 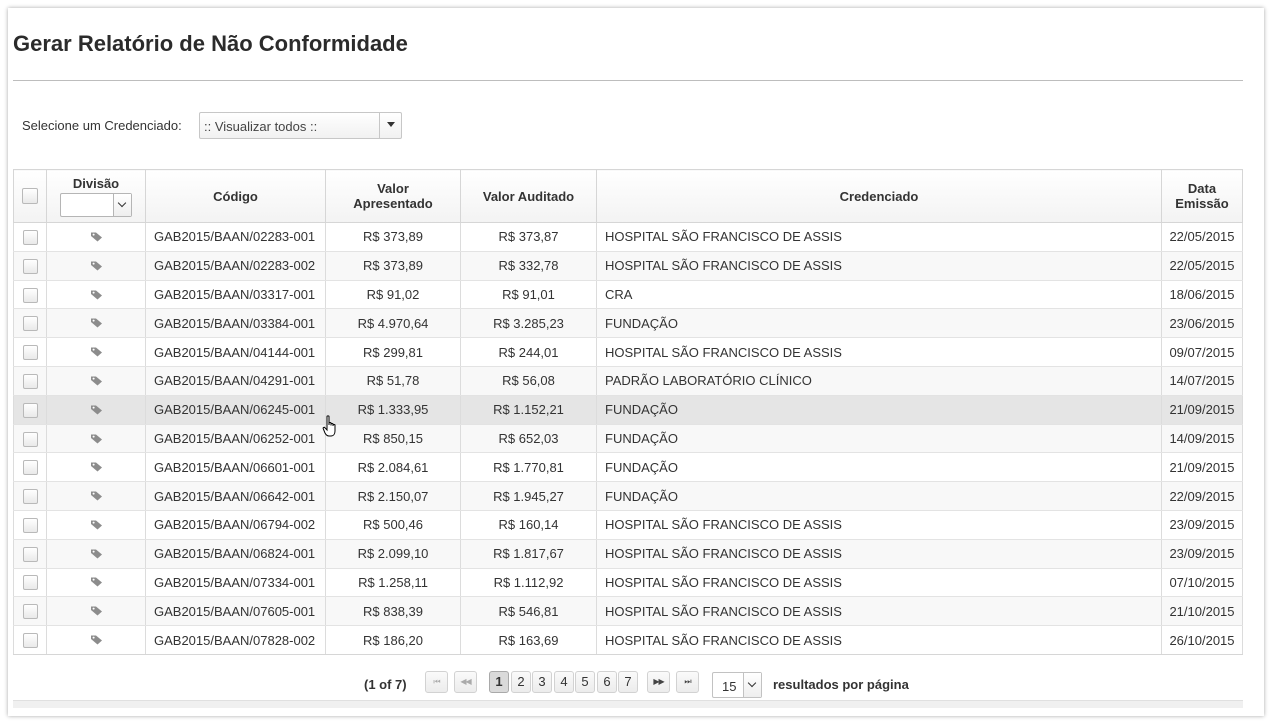 What do you see at coordinates (96, 204) in the screenshot?
I see `divisao-filter-select` at bounding box center [96, 204].